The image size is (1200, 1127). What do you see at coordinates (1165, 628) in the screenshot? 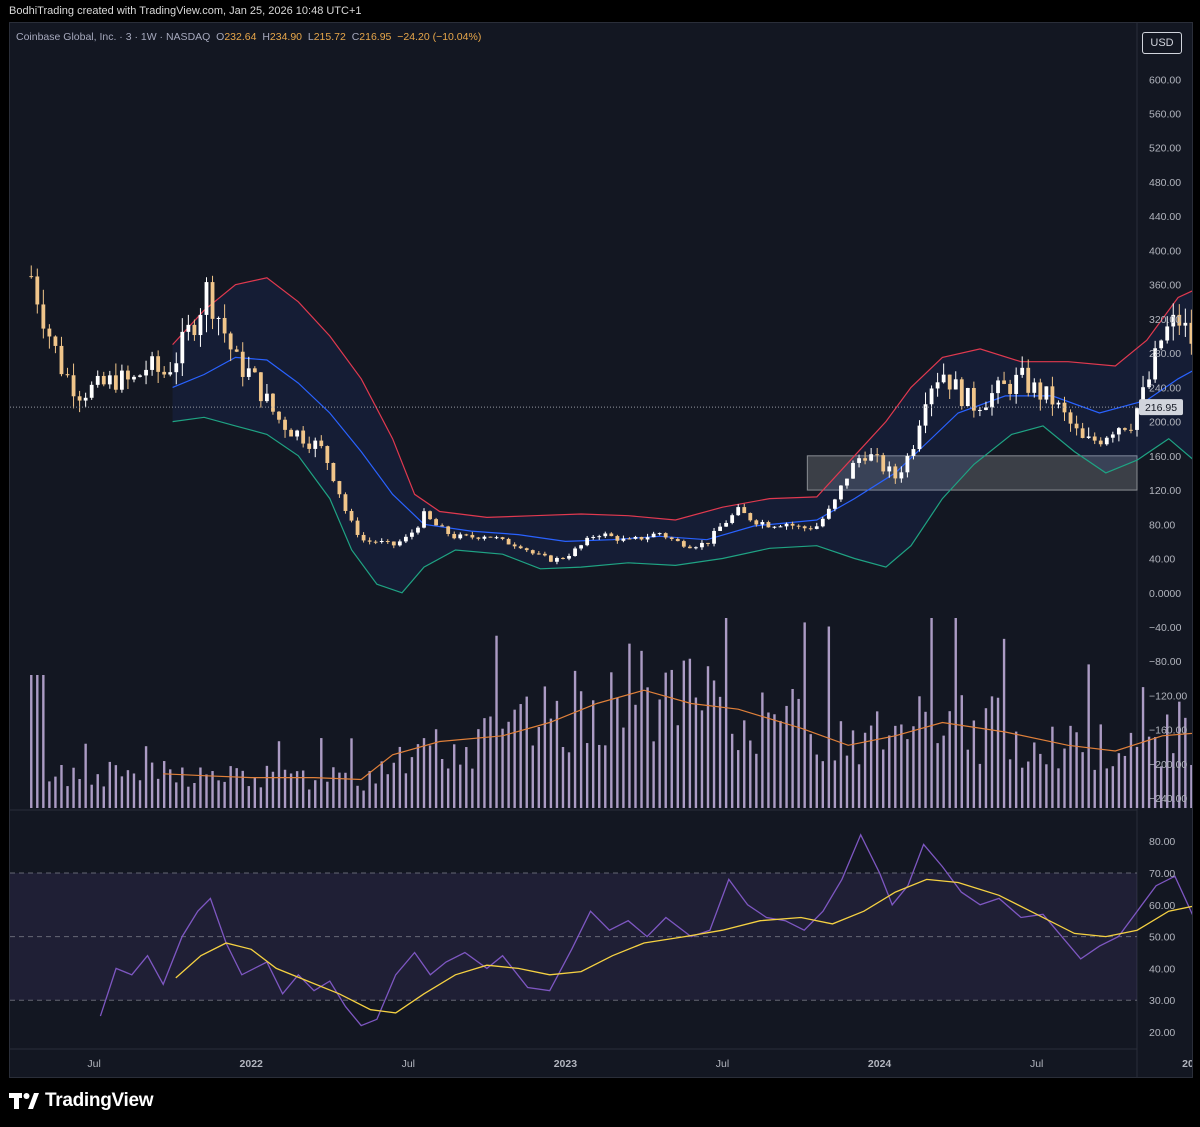
I see `price-tick-label: −40.00` at bounding box center [1165, 628].